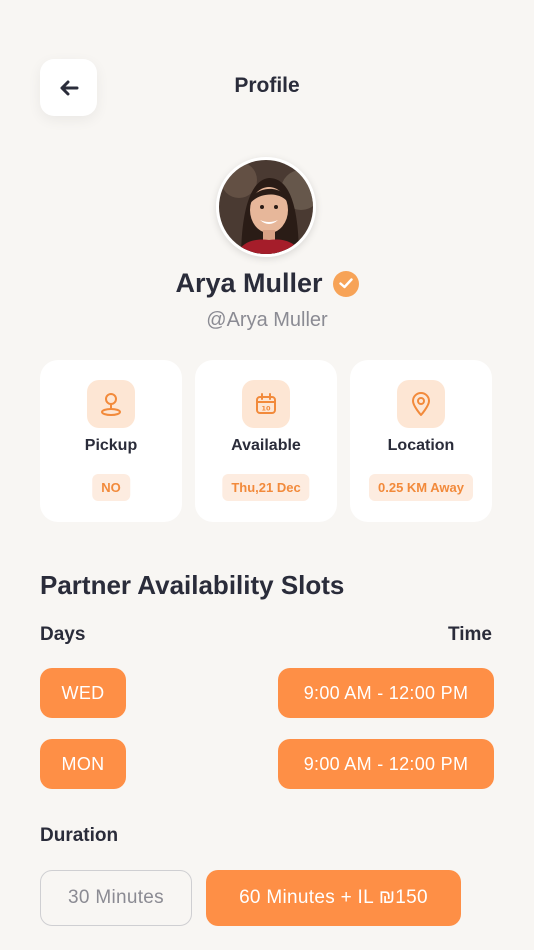  Describe the element at coordinates (421, 487) in the screenshot. I see `location-value: 0.25 KM Away` at that location.